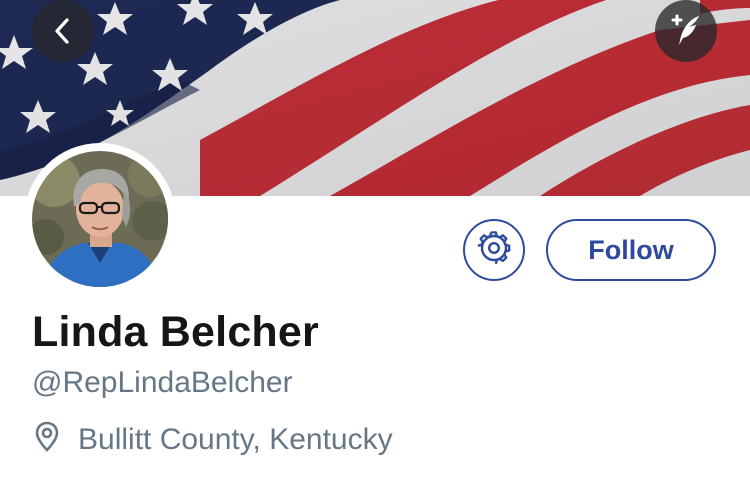 The image size is (750, 479). What do you see at coordinates (175, 332) in the screenshot?
I see `profile-name: Linda Belcher` at bounding box center [175, 332].